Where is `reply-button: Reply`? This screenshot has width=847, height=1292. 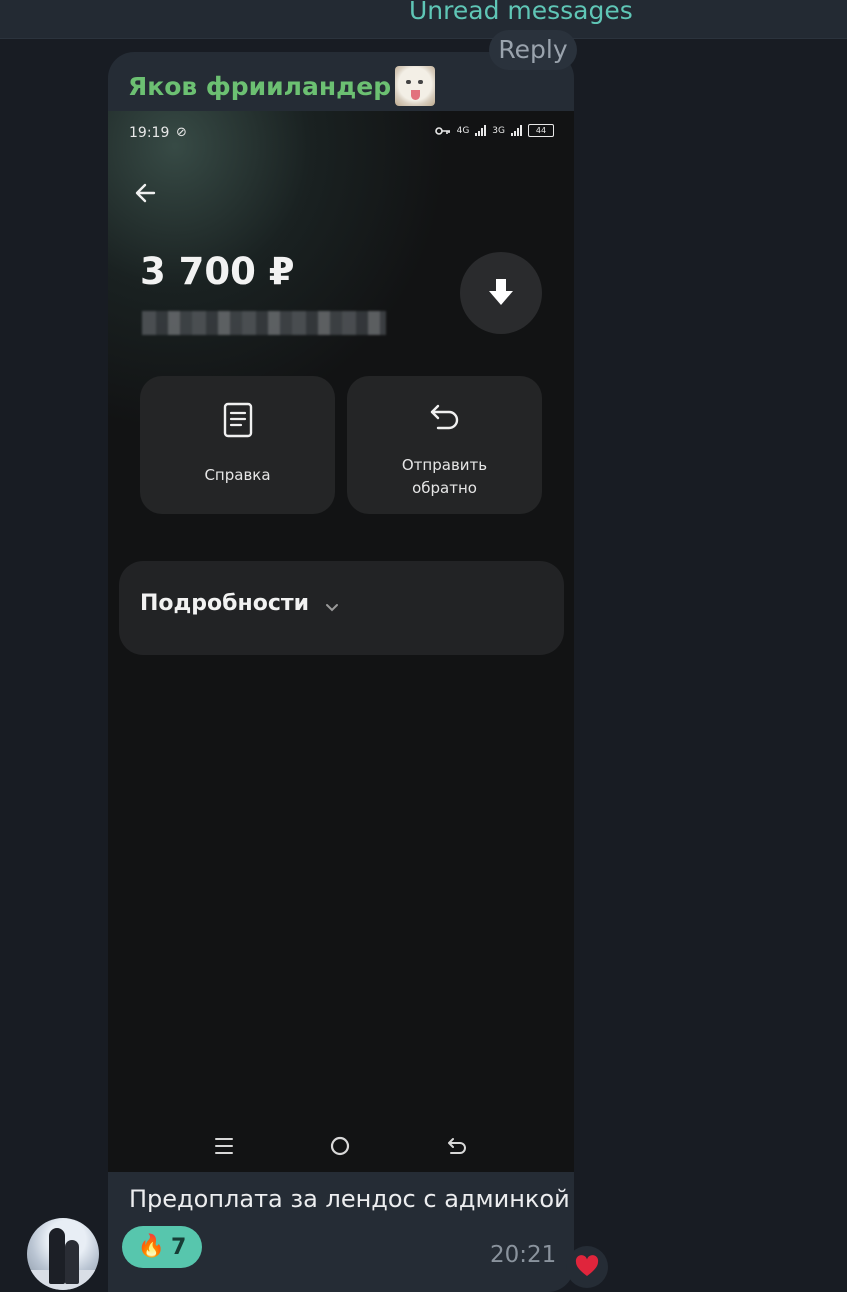 reply-button: Reply is located at coordinates (533, 50).